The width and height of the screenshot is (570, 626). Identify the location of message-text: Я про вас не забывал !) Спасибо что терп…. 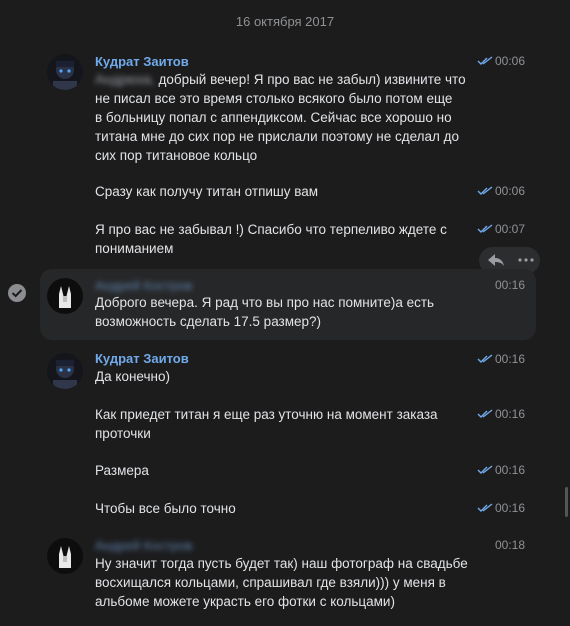
(271, 239).